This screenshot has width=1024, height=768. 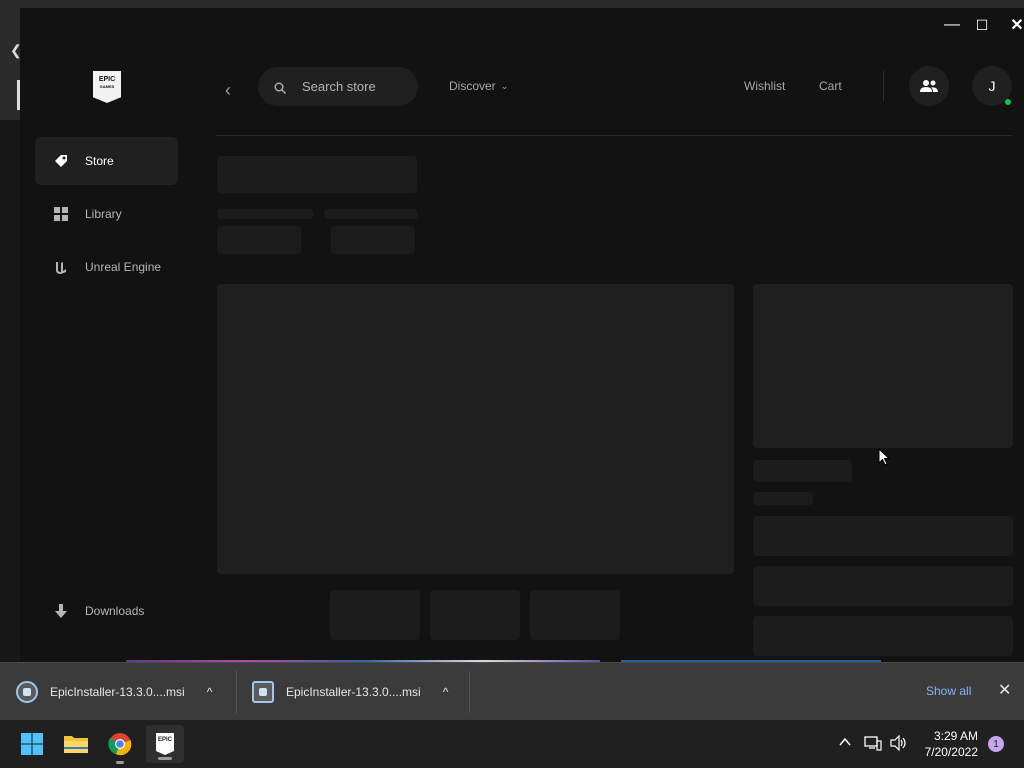 I want to click on avatar-letter: J, so click(x=992, y=86).